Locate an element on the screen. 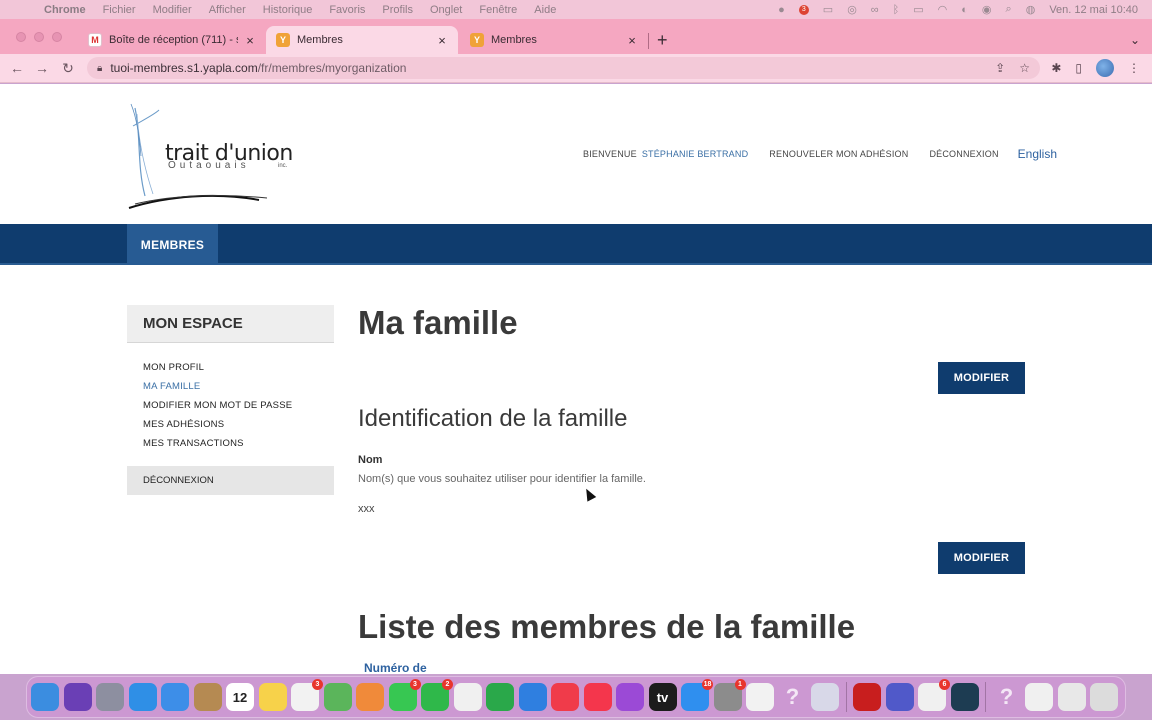  user-icon: ◉ is located at coordinates (987, 9).